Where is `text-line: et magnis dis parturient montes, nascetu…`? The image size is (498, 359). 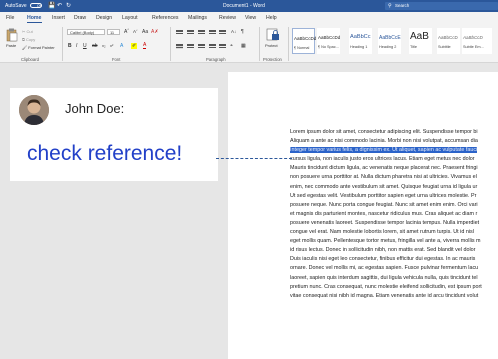
text-line: et magnis dis parturient montes, nascetu… is located at coordinates (384, 213).